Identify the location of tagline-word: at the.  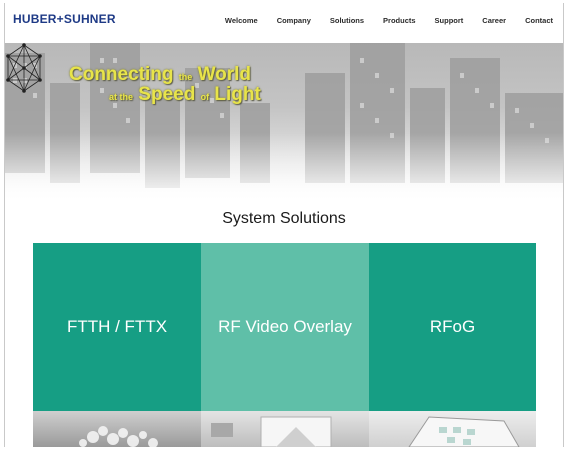
(121, 96).